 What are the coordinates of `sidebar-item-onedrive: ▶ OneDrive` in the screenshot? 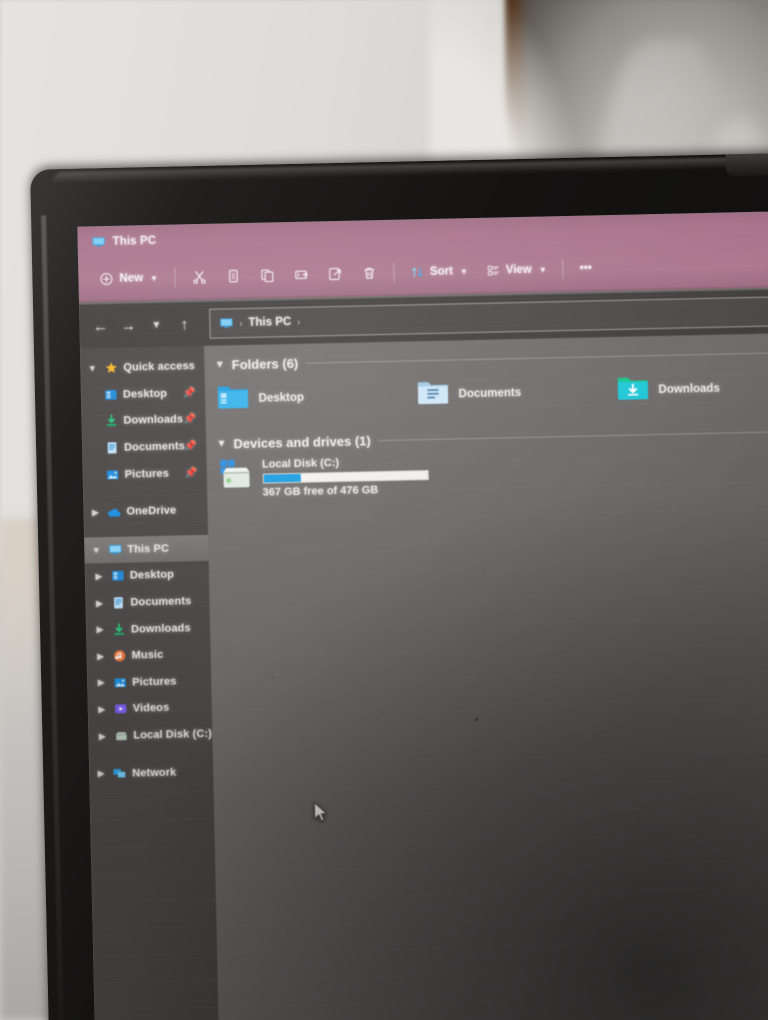 It's located at (145, 511).